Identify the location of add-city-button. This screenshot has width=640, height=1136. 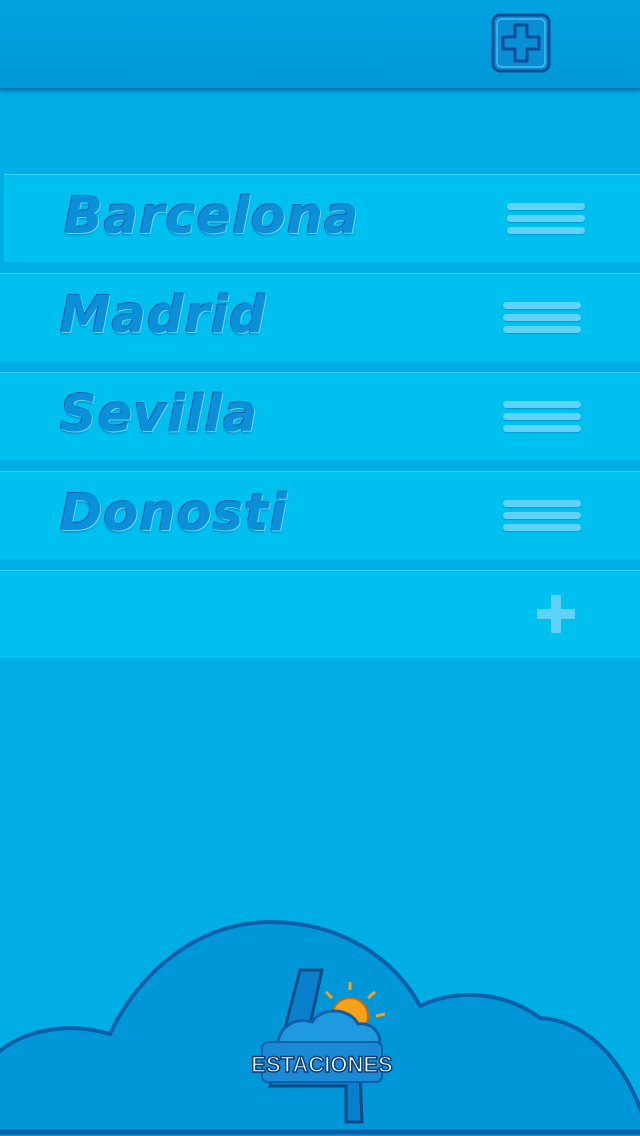
(521, 43).